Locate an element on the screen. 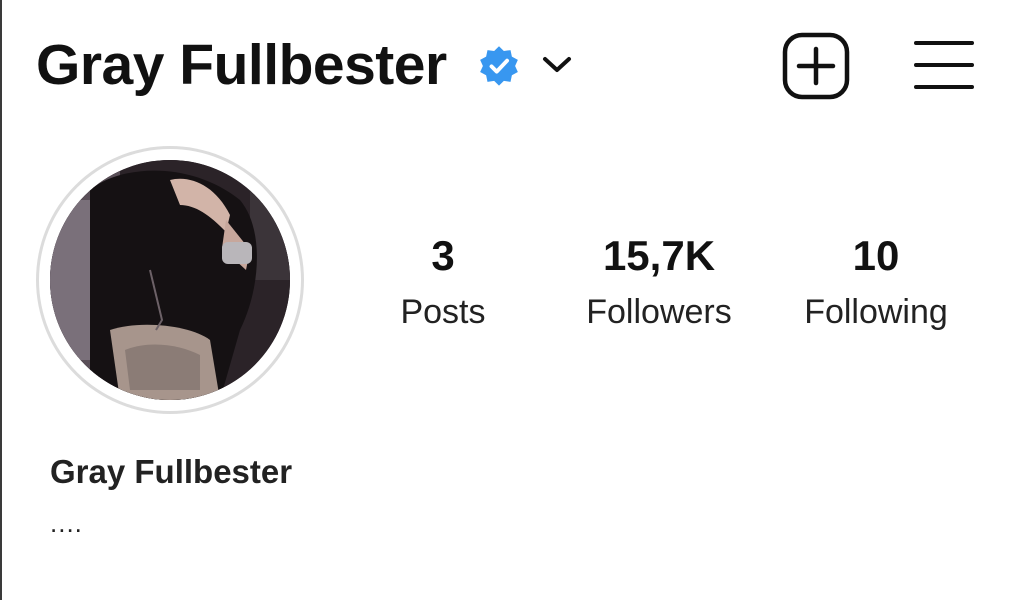  following-stat: 10 Following is located at coordinates (876, 281).